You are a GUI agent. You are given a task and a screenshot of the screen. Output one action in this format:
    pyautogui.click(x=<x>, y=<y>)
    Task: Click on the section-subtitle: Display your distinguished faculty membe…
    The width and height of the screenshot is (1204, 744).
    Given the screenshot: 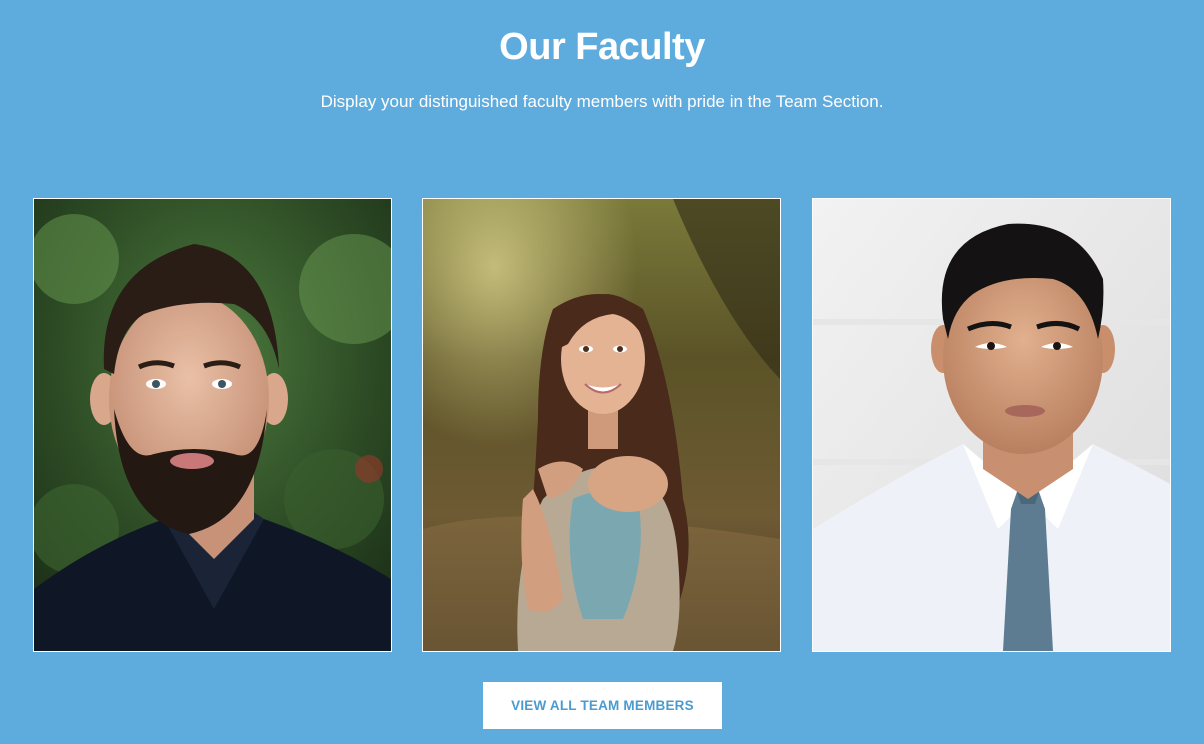 What is the action you would take?
    pyautogui.click(x=602, y=101)
    